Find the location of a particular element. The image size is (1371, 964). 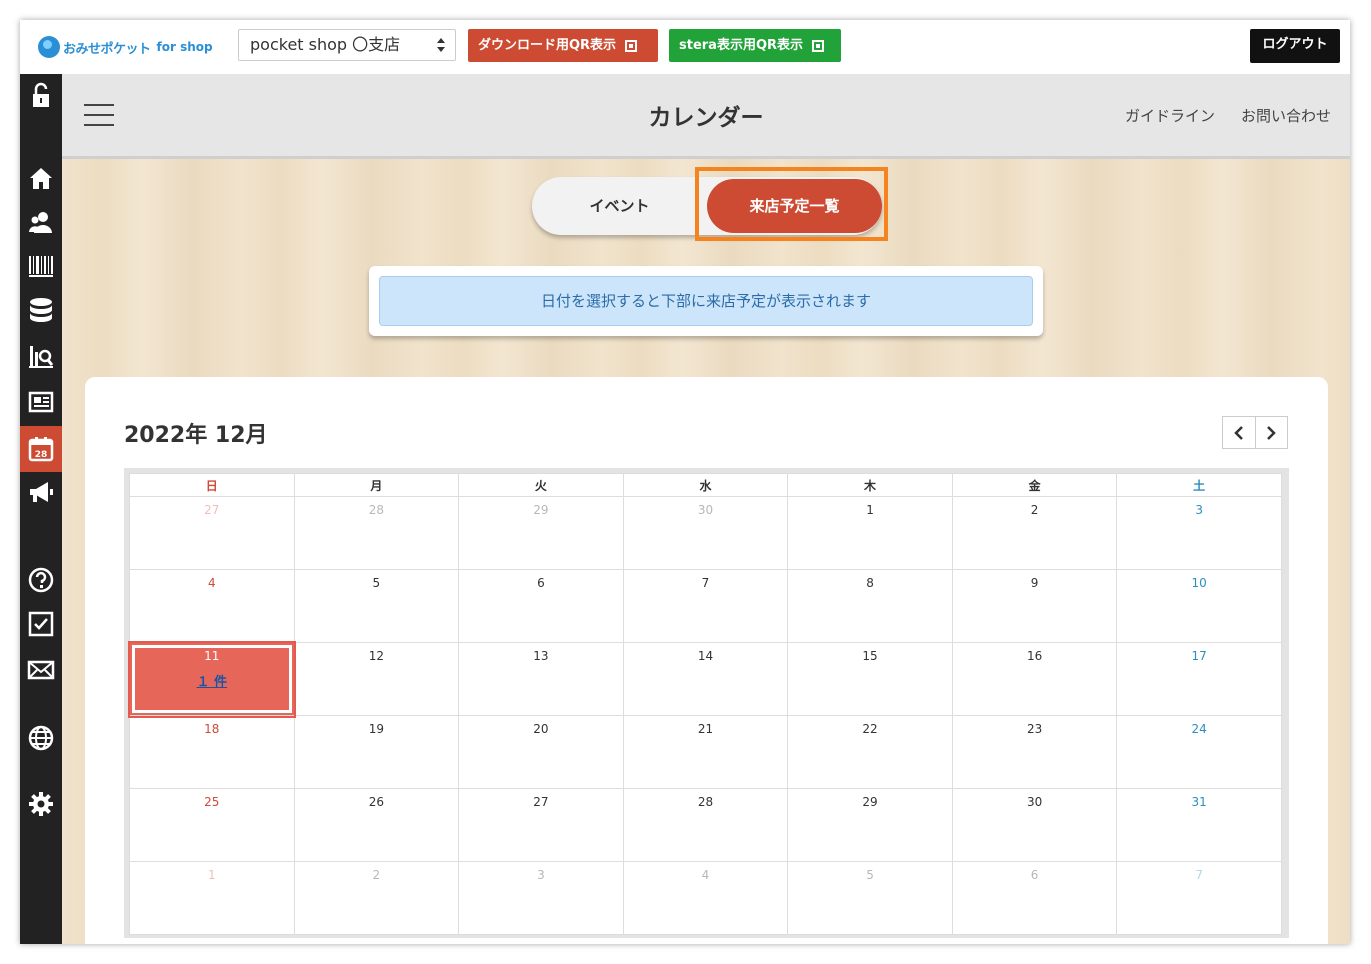

day-cell: 20 is located at coordinates (541, 752).